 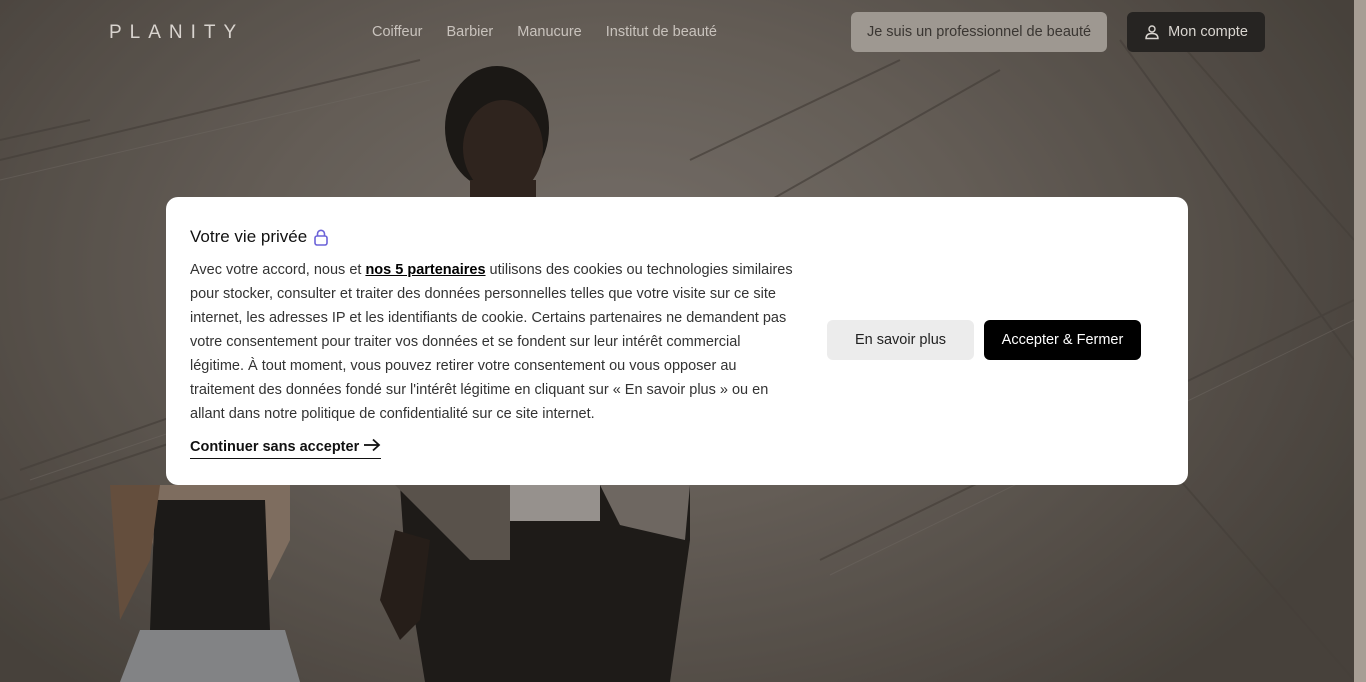 I want to click on user-icon, so click(x=1152, y=32).